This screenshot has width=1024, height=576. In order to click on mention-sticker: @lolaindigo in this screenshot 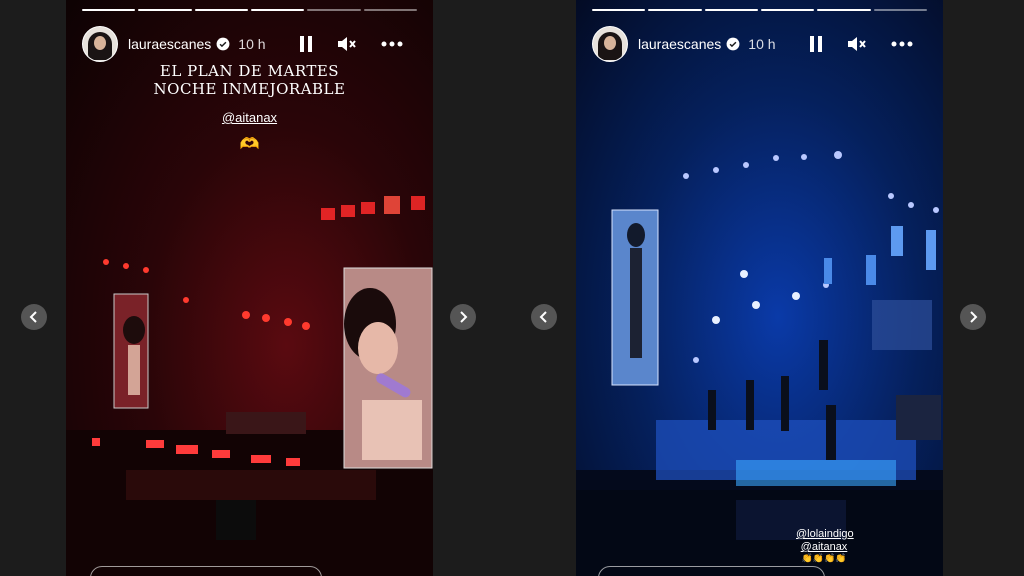, I will do `click(825, 534)`.